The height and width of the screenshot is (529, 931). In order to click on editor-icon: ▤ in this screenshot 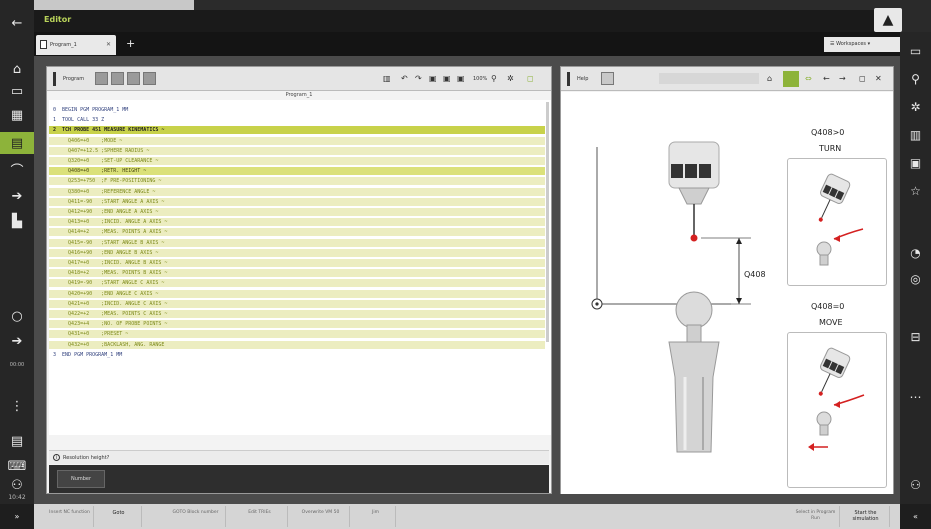, I will do `click(17, 143)`.